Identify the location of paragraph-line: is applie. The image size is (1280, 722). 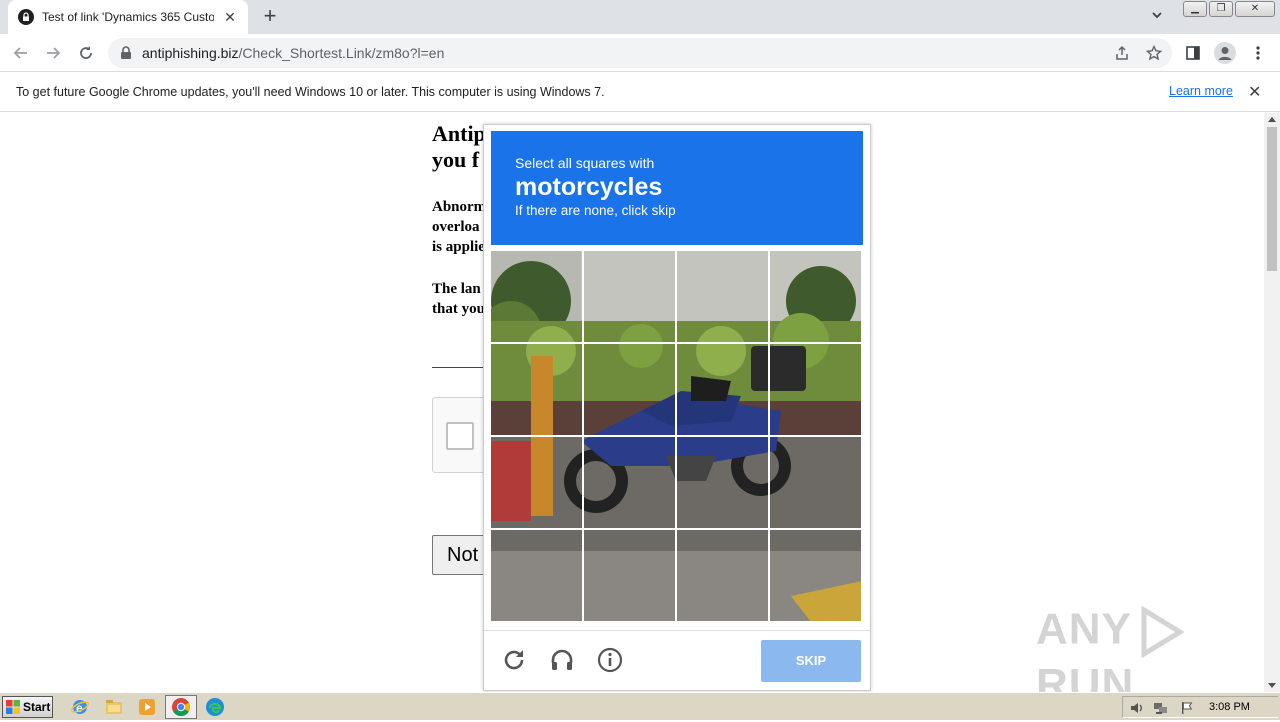
(458, 247).